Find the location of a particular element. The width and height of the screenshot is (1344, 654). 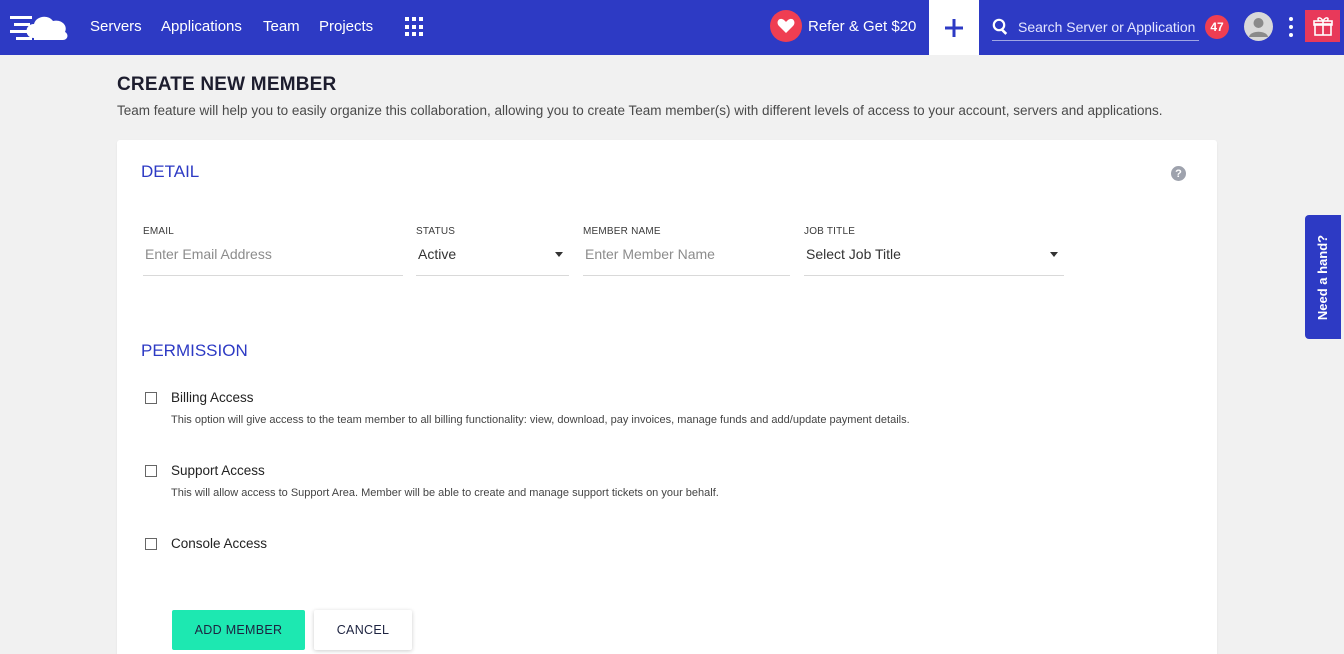

kebab-menu-icon is located at coordinates (1291, 27).